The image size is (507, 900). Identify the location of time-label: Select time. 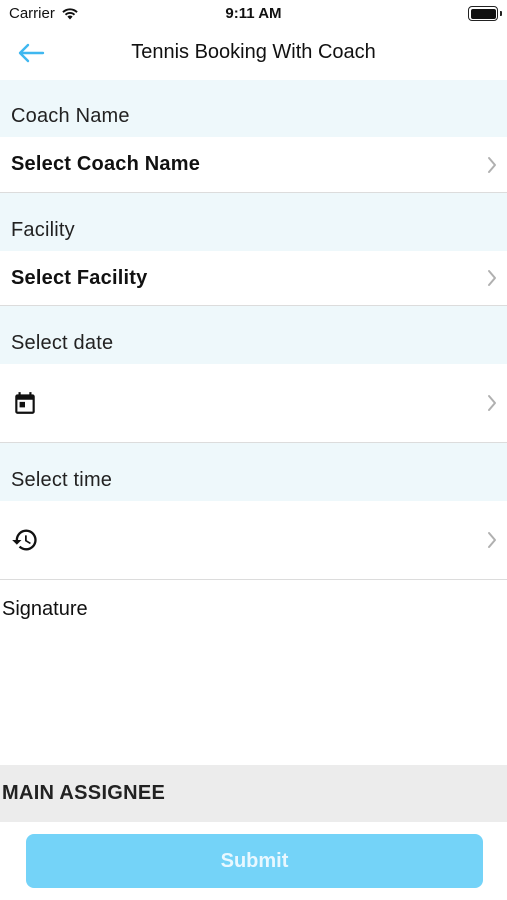
(253, 472).